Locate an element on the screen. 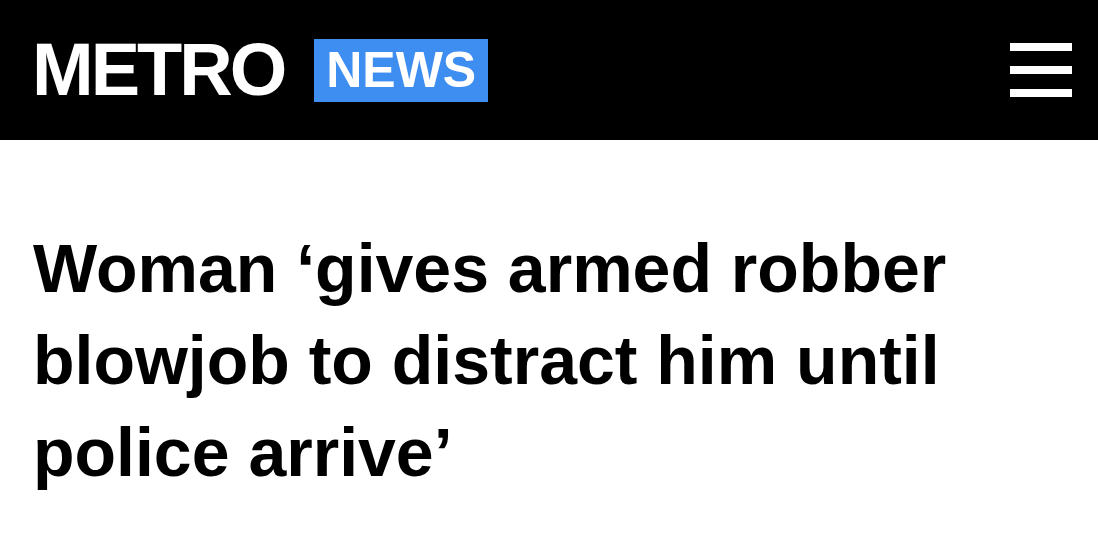  menu-icon is located at coordinates (1041, 70).